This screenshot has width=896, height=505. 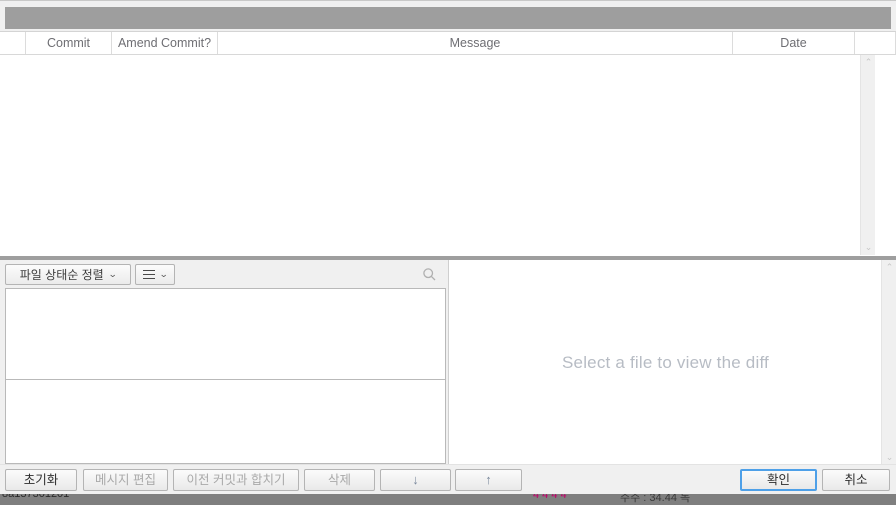 What do you see at coordinates (856, 480) in the screenshot?
I see `button-취소: 취소` at bounding box center [856, 480].